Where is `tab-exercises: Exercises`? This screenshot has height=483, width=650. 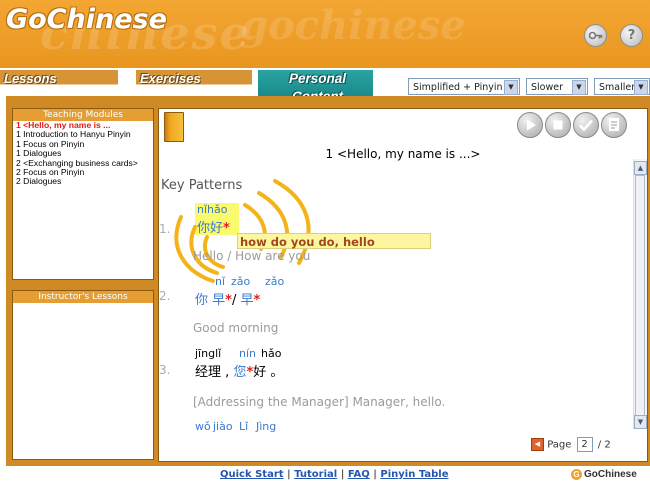
tab-exercises: Exercises is located at coordinates (194, 82).